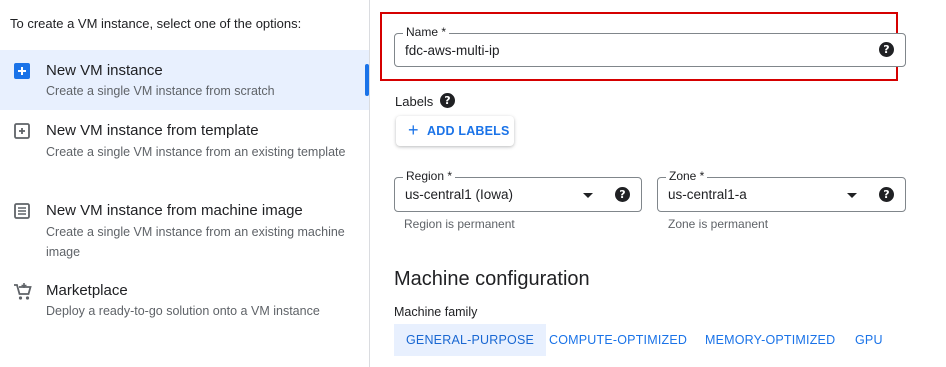 Image resolution: width=946 pixels, height=367 pixels. I want to click on machine-image-icon, so click(22, 211).